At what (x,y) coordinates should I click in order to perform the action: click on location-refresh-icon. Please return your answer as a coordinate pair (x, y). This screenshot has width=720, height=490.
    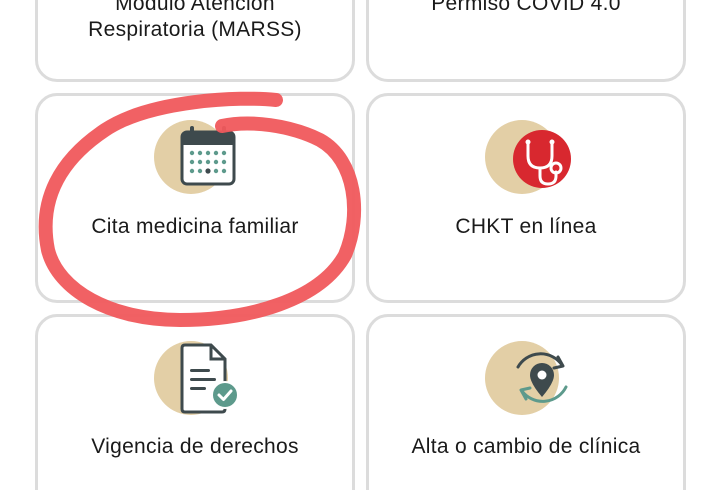
    Looking at the image, I should click on (530, 378).